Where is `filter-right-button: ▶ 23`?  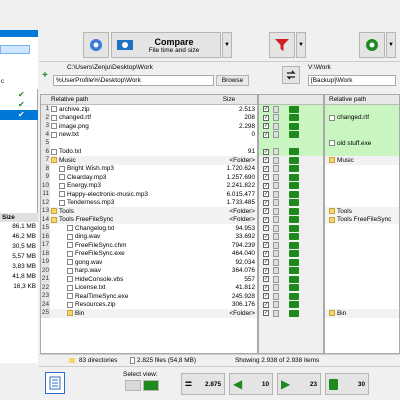 filter-right-button: ▶ 23 is located at coordinates (299, 384).